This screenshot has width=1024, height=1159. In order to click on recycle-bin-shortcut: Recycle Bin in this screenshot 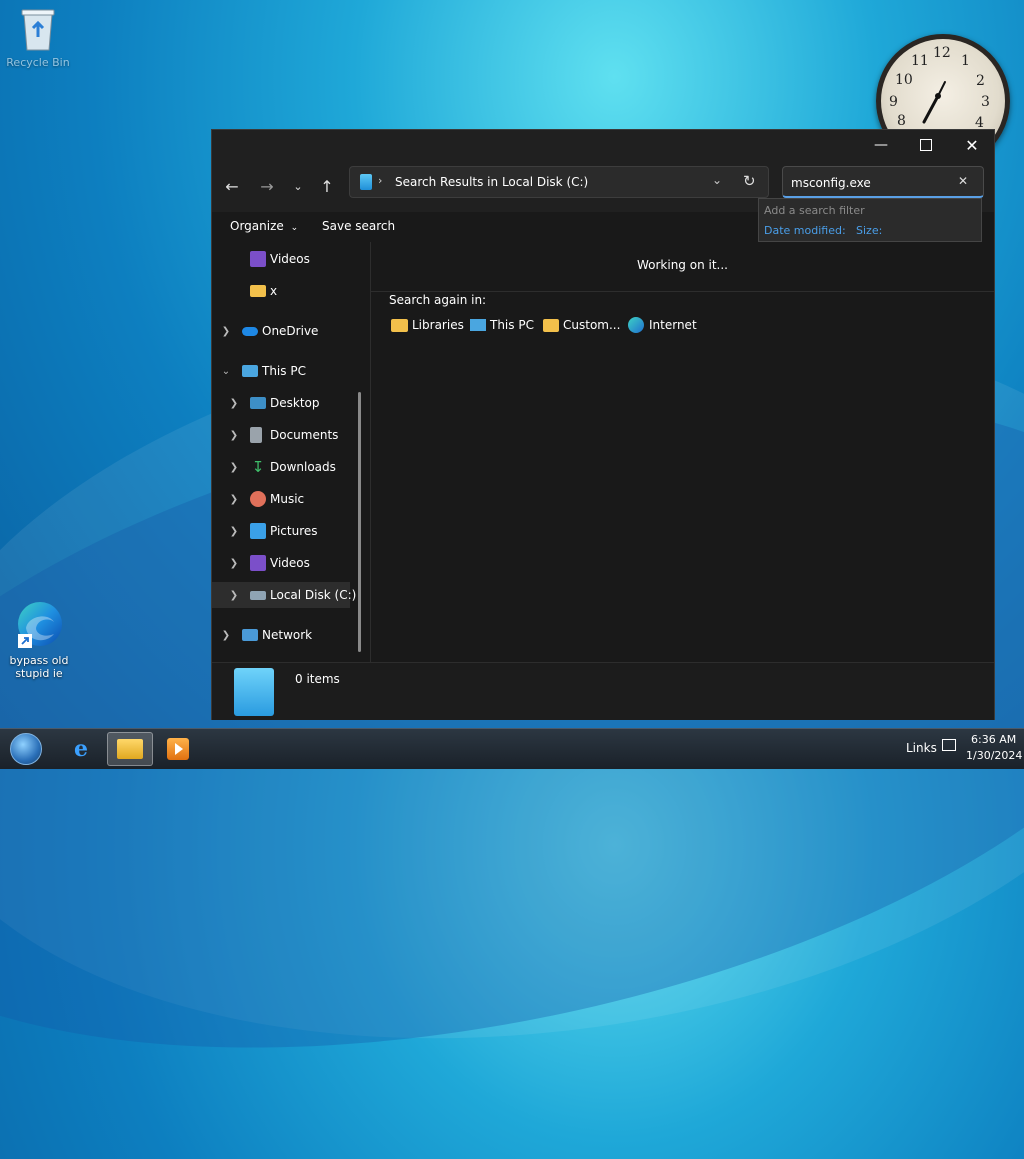, I will do `click(38, 37)`.